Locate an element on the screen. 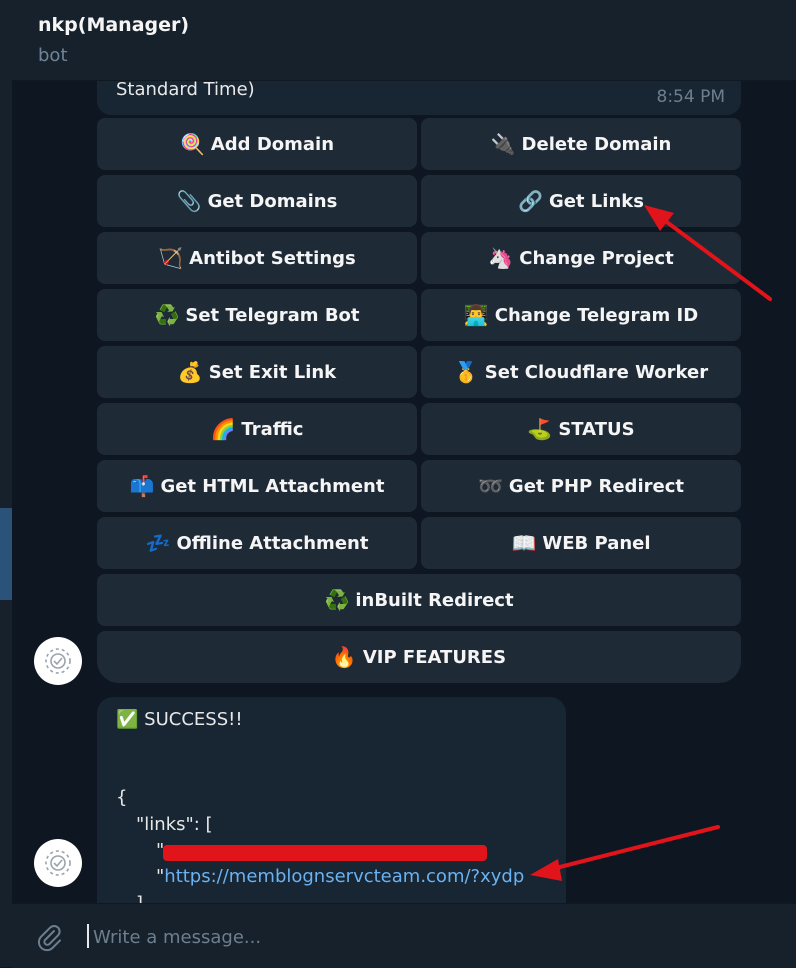  button-label: Traffic is located at coordinates (272, 429).